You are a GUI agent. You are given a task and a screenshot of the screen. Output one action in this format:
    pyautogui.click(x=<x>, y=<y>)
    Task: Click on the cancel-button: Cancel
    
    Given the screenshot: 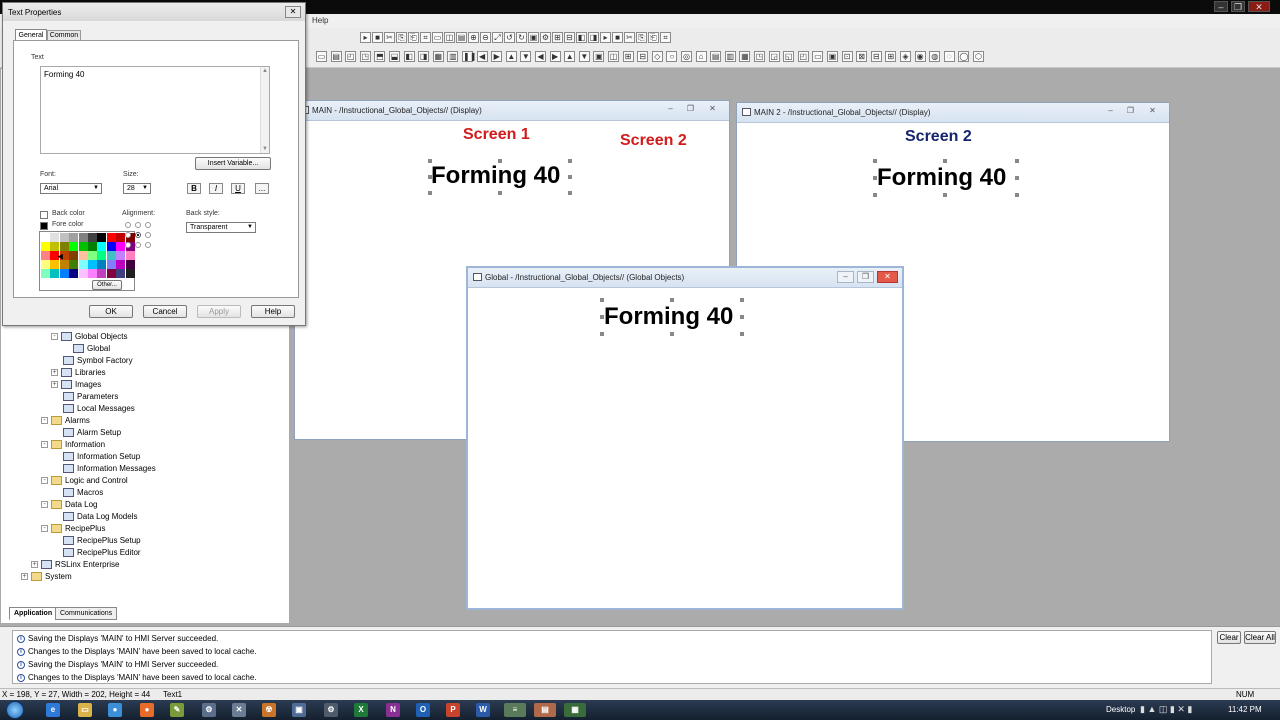 What is the action you would take?
    pyautogui.click(x=165, y=311)
    